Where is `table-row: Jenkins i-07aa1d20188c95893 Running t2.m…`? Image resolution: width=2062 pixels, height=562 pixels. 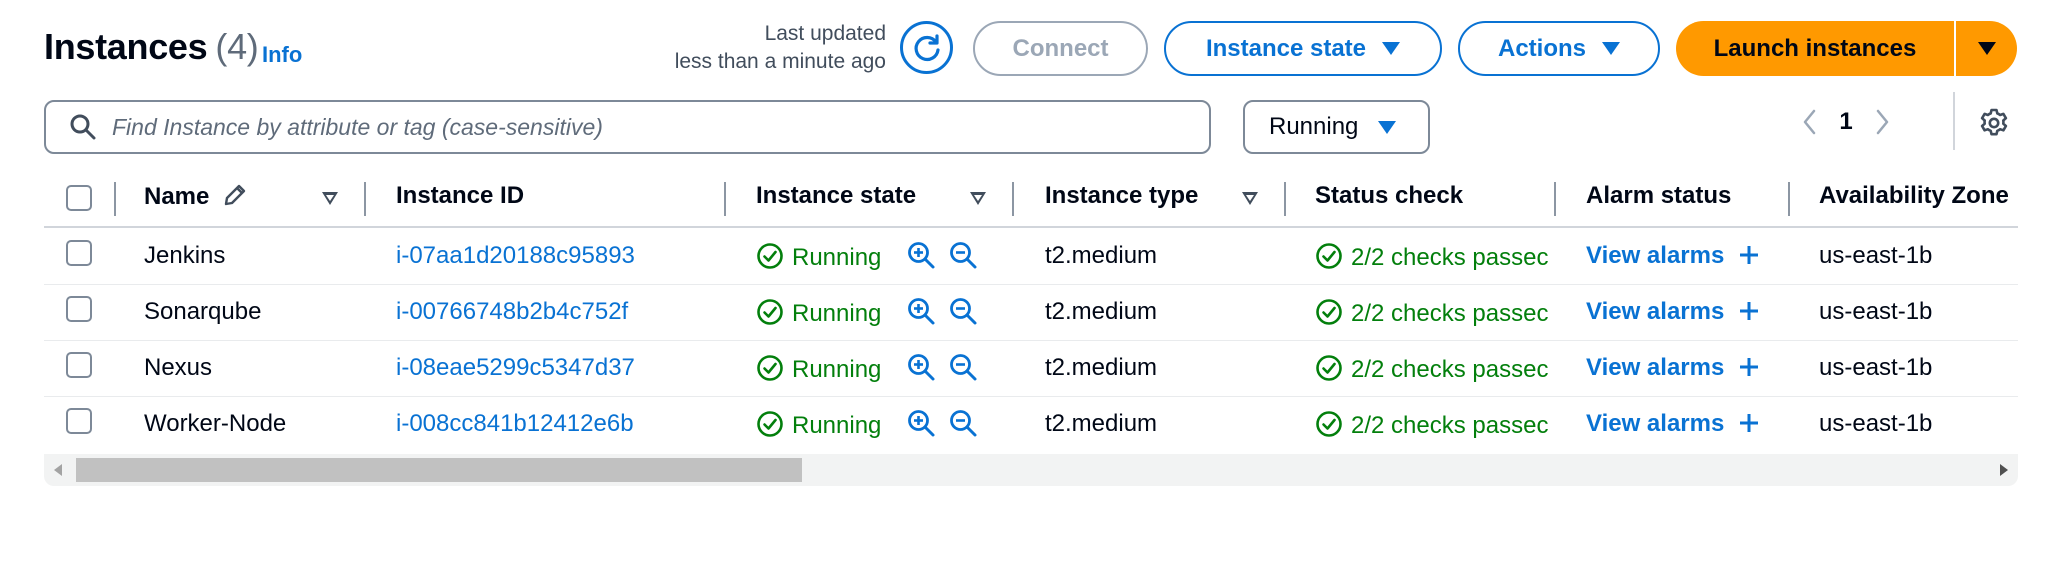
table-row: Jenkins i-07aa1d20188c95893 Running t2.m… is located at coordinates (1031, 256).